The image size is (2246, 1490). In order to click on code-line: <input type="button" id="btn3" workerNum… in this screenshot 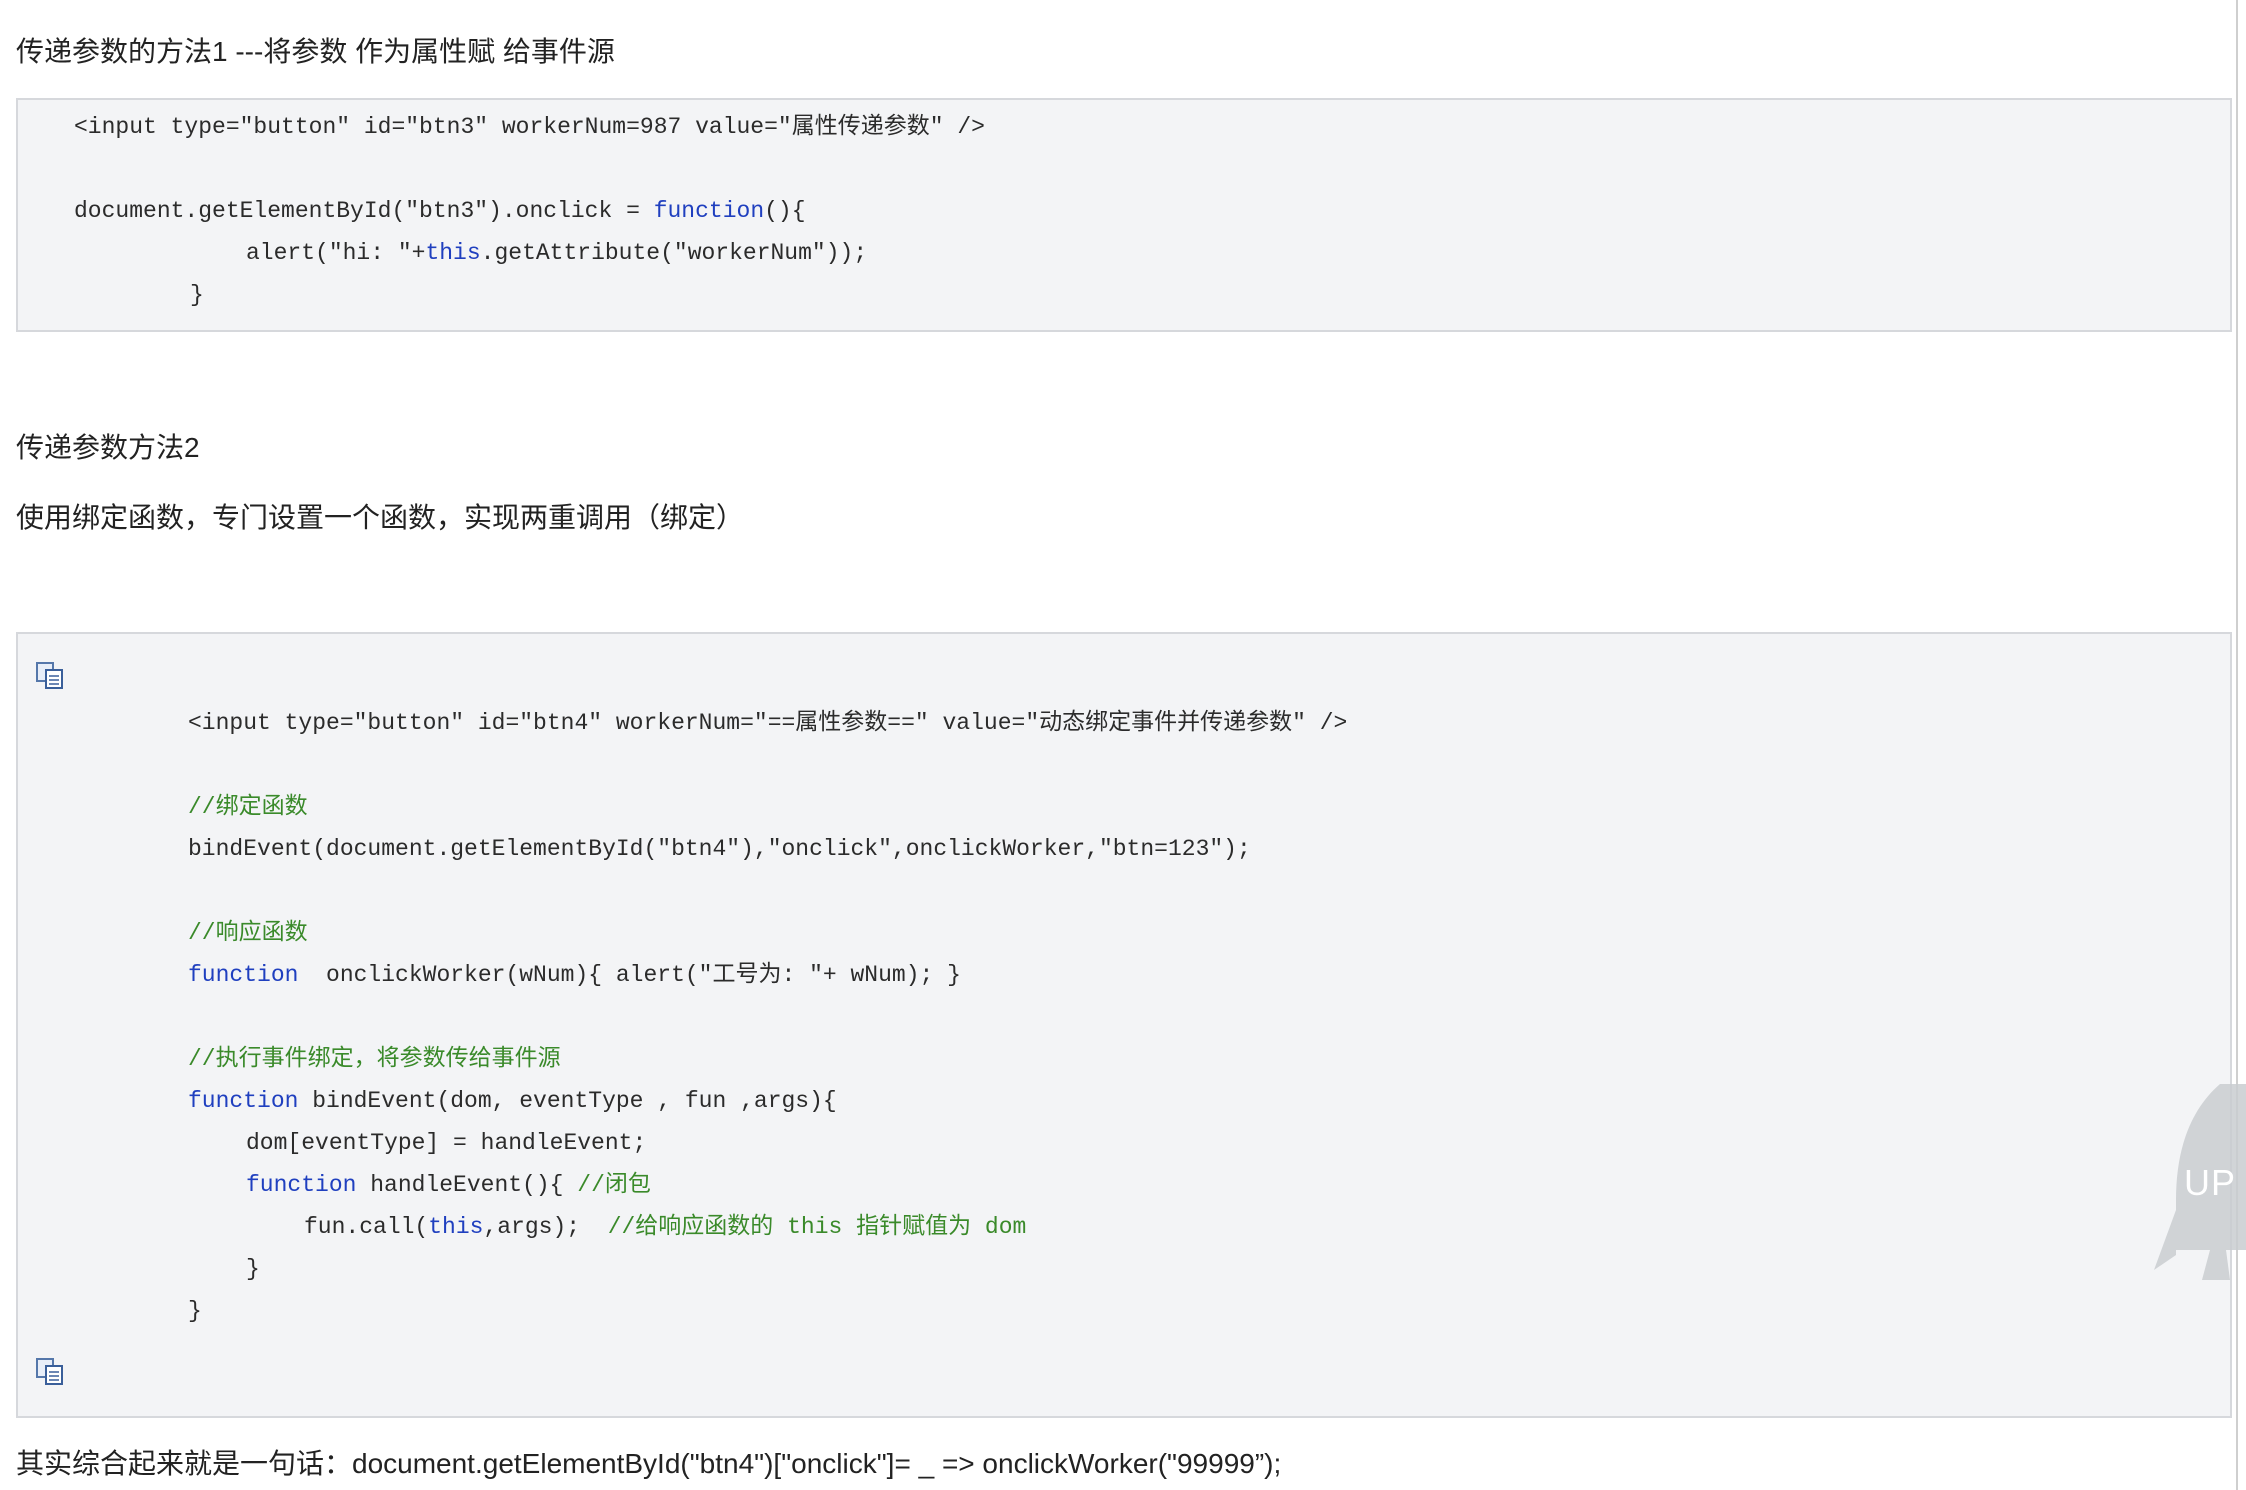, I will do `click(529, 127)`.